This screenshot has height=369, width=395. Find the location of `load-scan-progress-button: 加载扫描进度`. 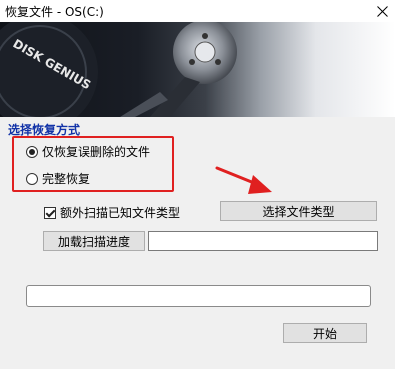

load-scan-progress-button: 加载扫描进度 is located at coordinates (94, 241).